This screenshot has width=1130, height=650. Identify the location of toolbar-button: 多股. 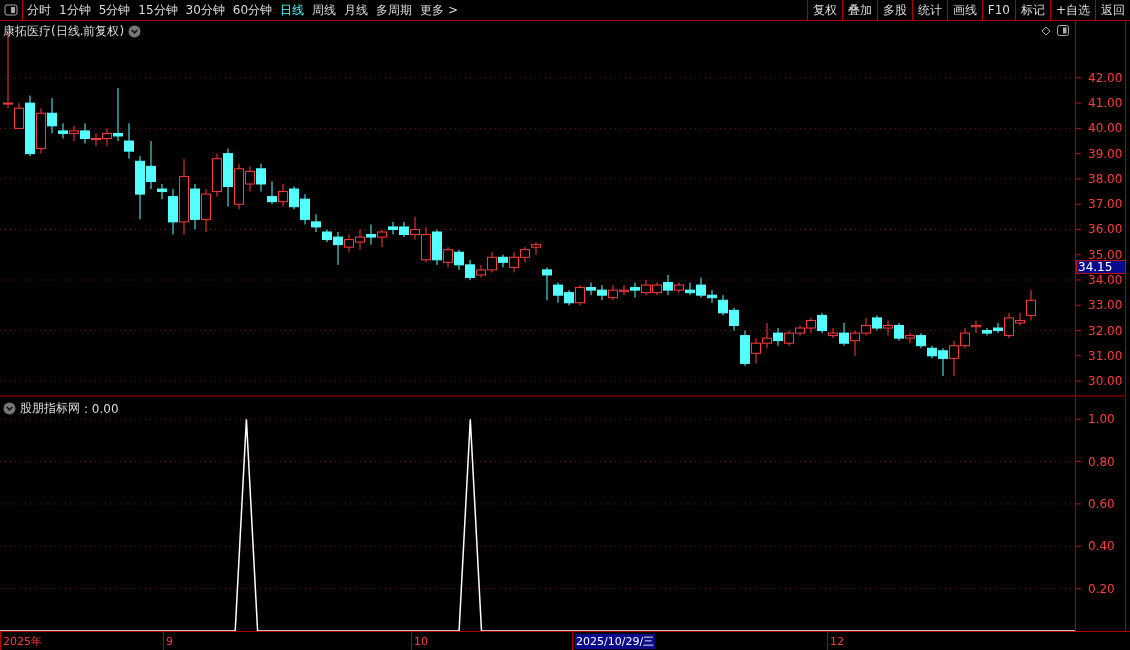
(894, 10).